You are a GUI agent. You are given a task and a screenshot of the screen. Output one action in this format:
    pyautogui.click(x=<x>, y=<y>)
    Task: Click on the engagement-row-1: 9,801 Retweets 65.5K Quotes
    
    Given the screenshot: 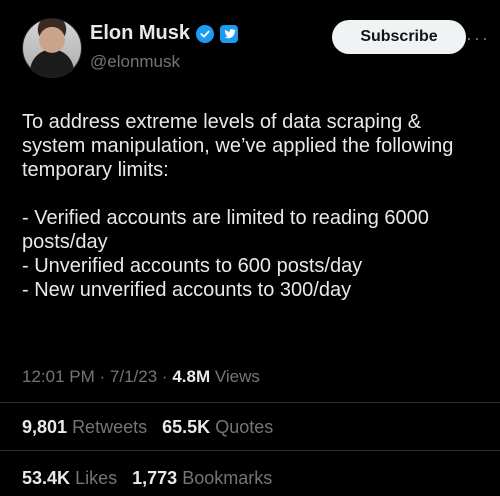 What is the action you would take?
    pyautogui.click(x=147, y=427)
    